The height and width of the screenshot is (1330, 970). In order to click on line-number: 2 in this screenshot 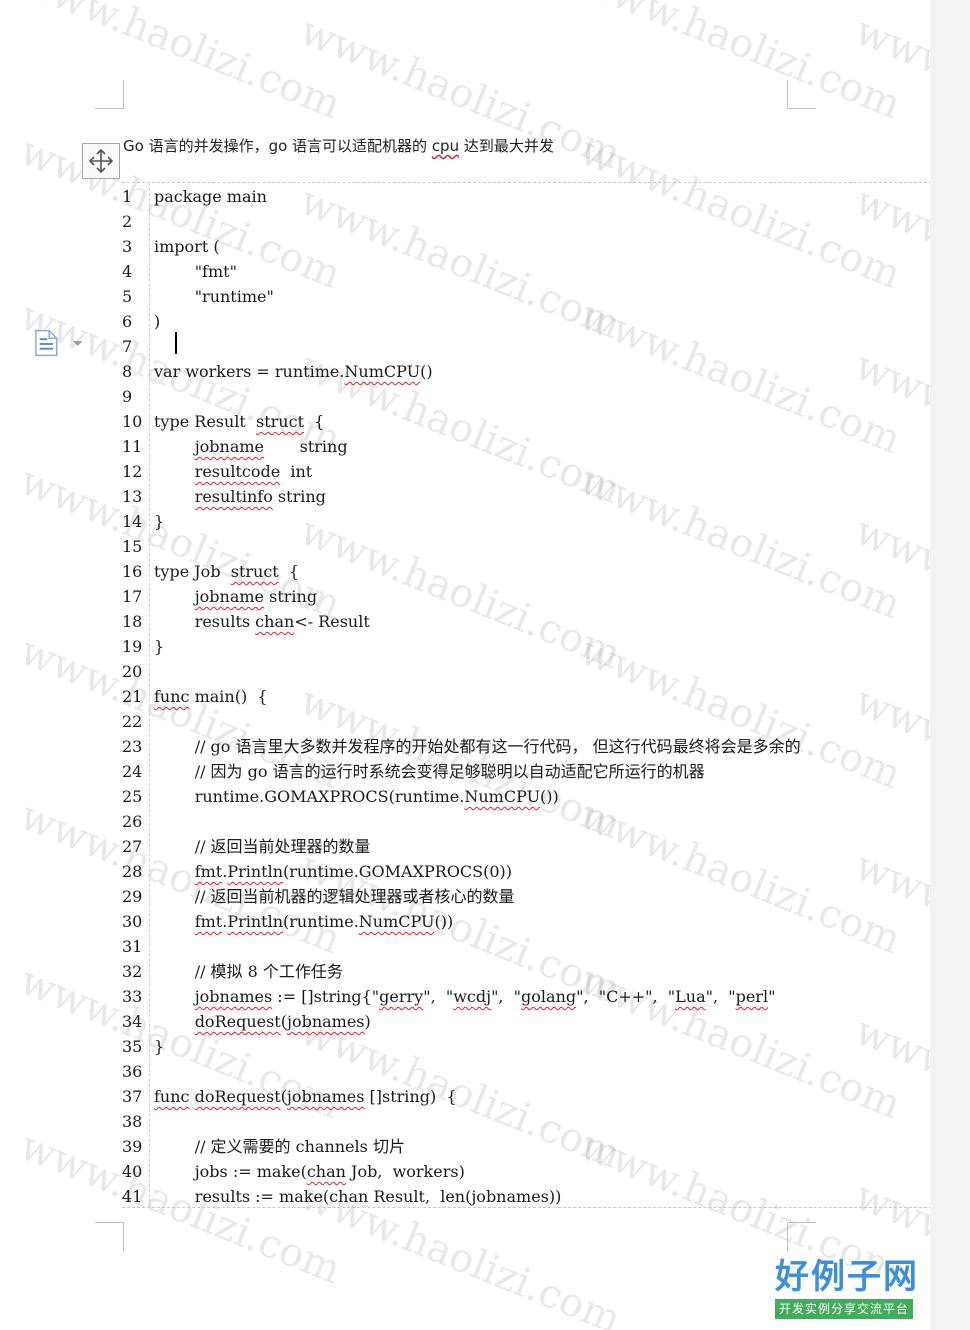, I will do `click(127, 221)`.